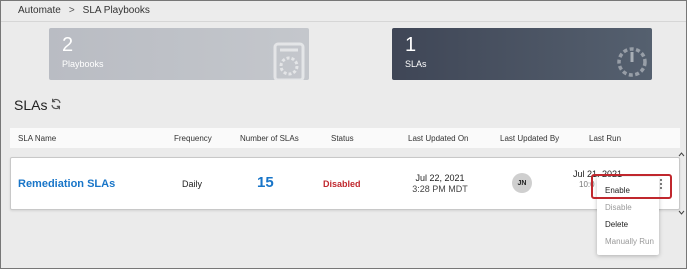 The height and width of the screenshot is (269, 687). I want to click on status-badge: Disabled, so click(342, 184).